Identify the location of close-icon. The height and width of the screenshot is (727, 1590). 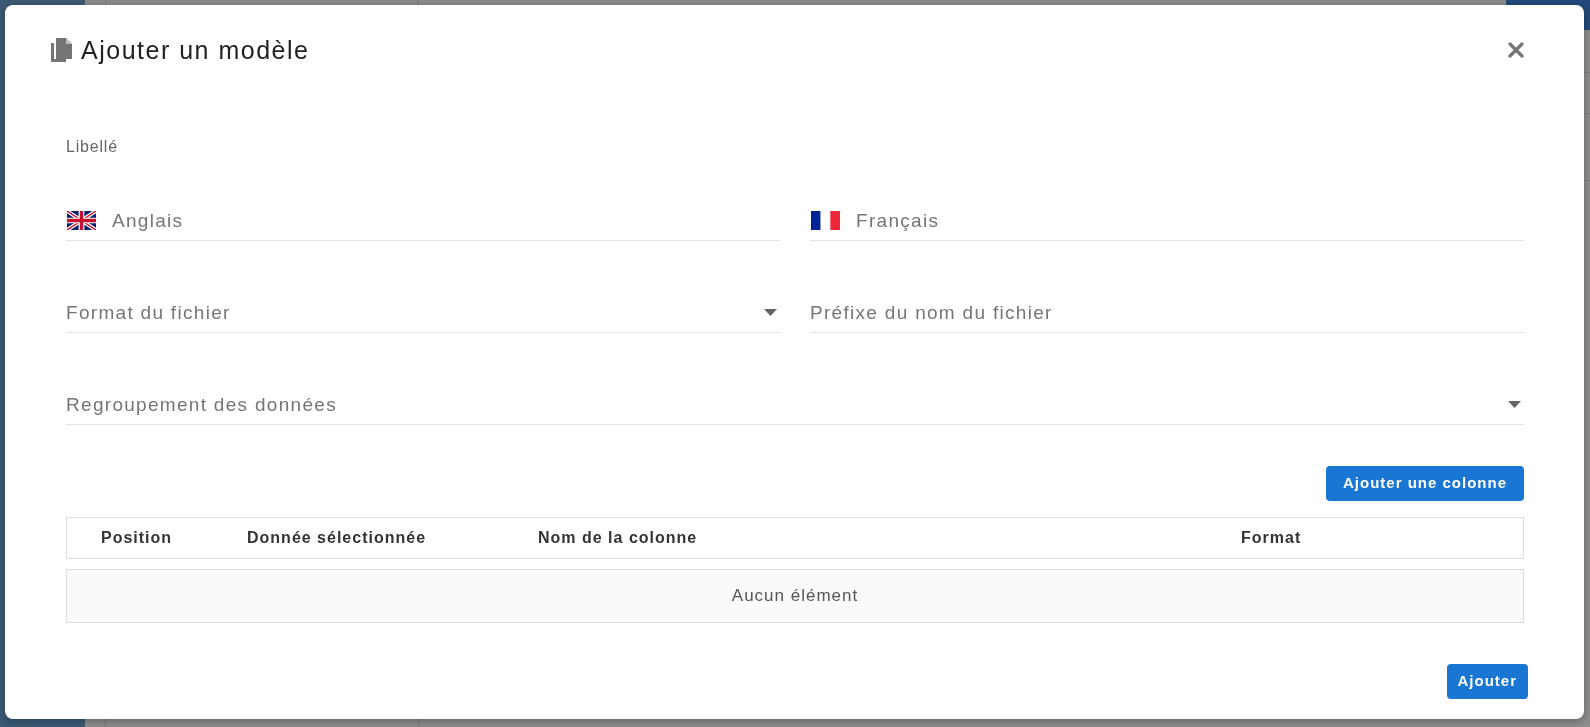
(1516, 50).